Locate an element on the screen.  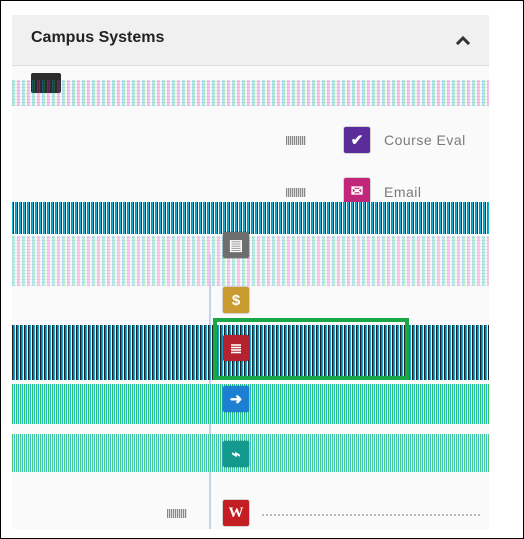
app-label-course-eval: Course Eval is located at coordinates (425, 140).